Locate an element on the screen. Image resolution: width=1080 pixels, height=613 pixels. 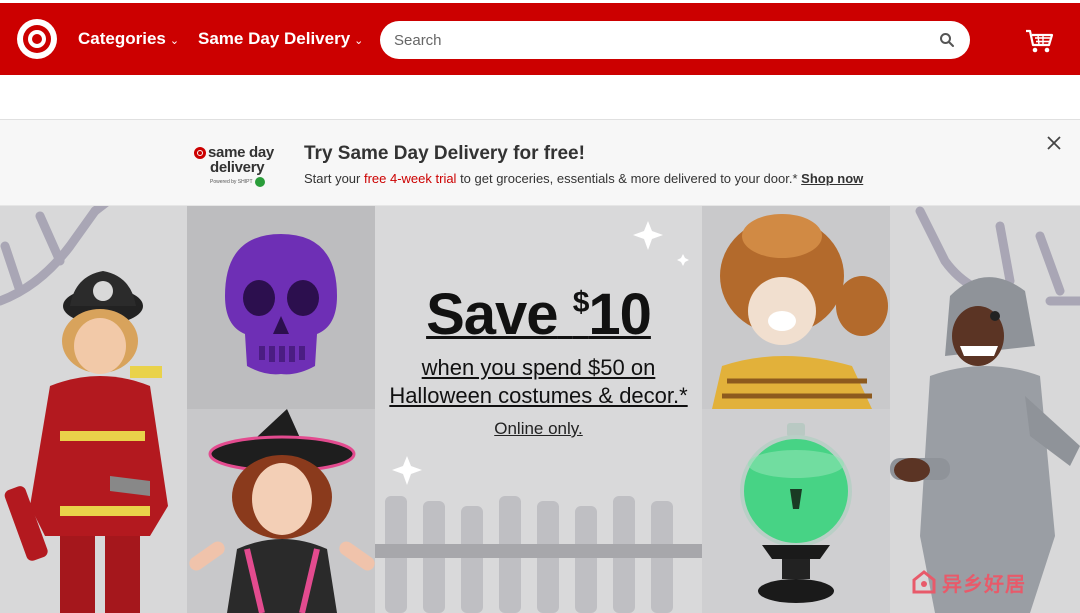
watermark-logo-icon is located at coordinates (924, 582).